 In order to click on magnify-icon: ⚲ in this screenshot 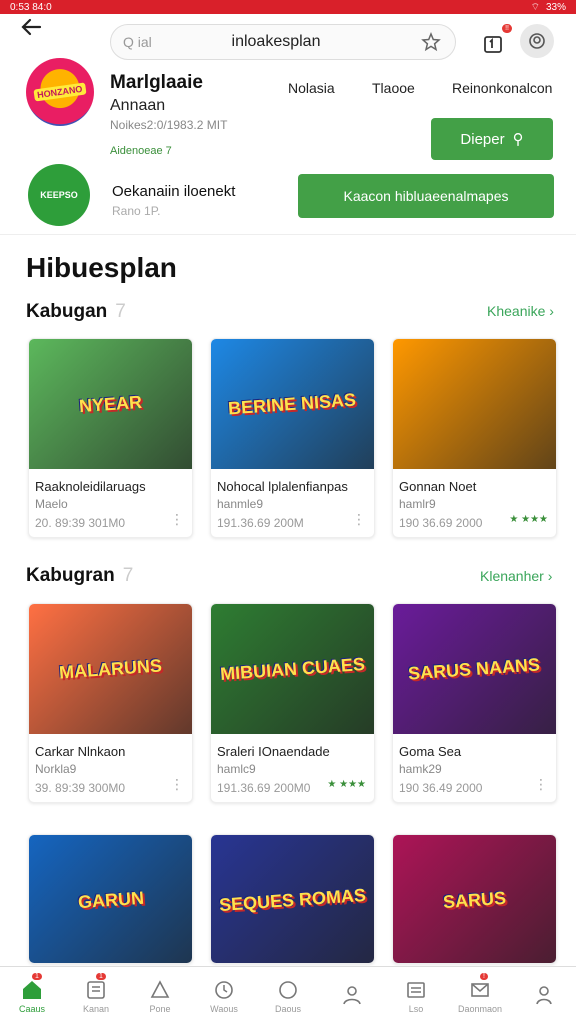, I will do `click(518, 139)`.